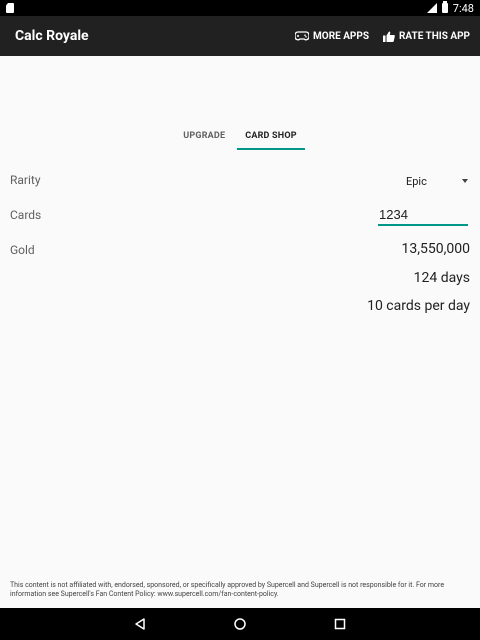 This screenshot has height=640, width=480. What do you see at coordinates (463, 8) in the screenshot?
I see `status-time: 7:48` at bounding box center [463, 8].